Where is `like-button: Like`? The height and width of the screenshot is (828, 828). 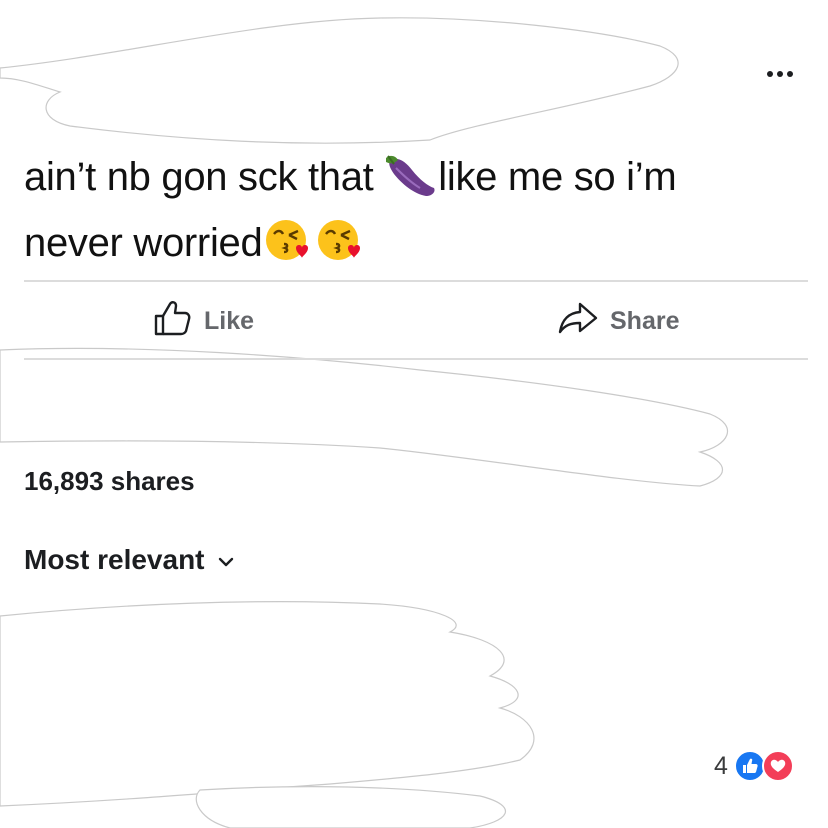 like-button: Like is located at coordinates (203, 321).